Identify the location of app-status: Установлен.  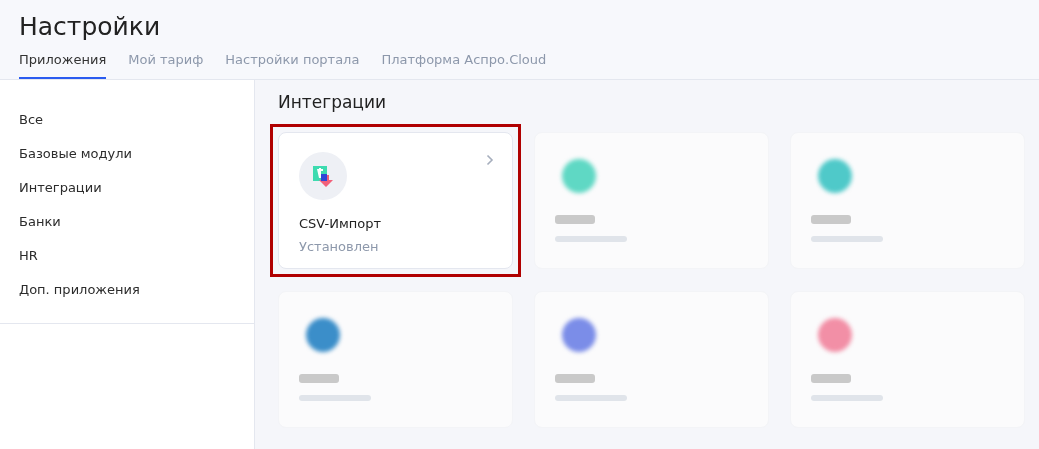
(339, 246).